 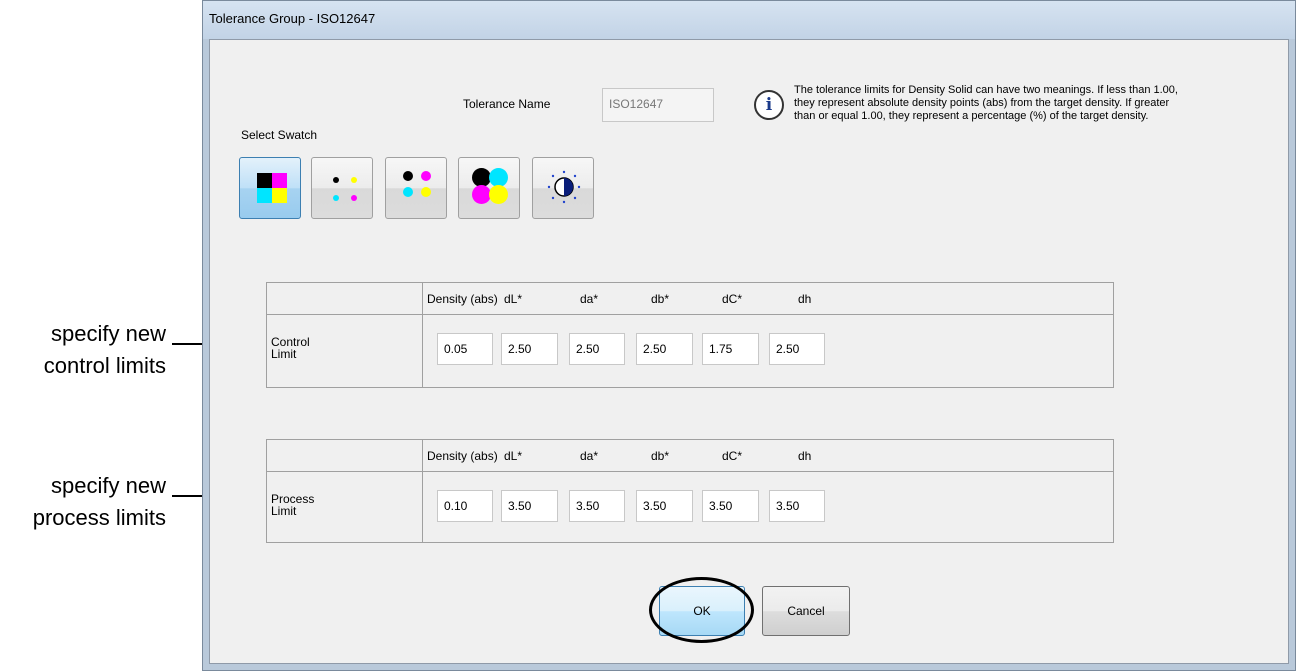 I want to click on swatch-button-small-dots, so click(x=342, y=188).